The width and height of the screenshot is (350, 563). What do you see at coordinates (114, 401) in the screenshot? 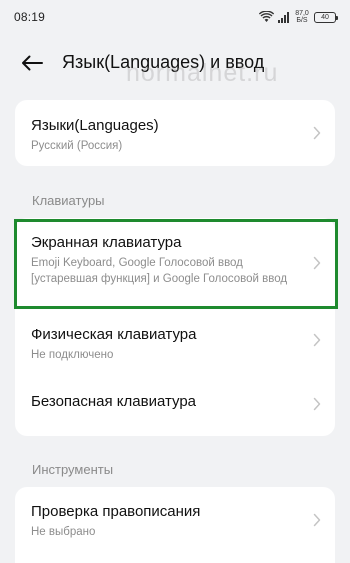
I see `row-title: Безопасная клавиатура` at bounding box center [114, 401].